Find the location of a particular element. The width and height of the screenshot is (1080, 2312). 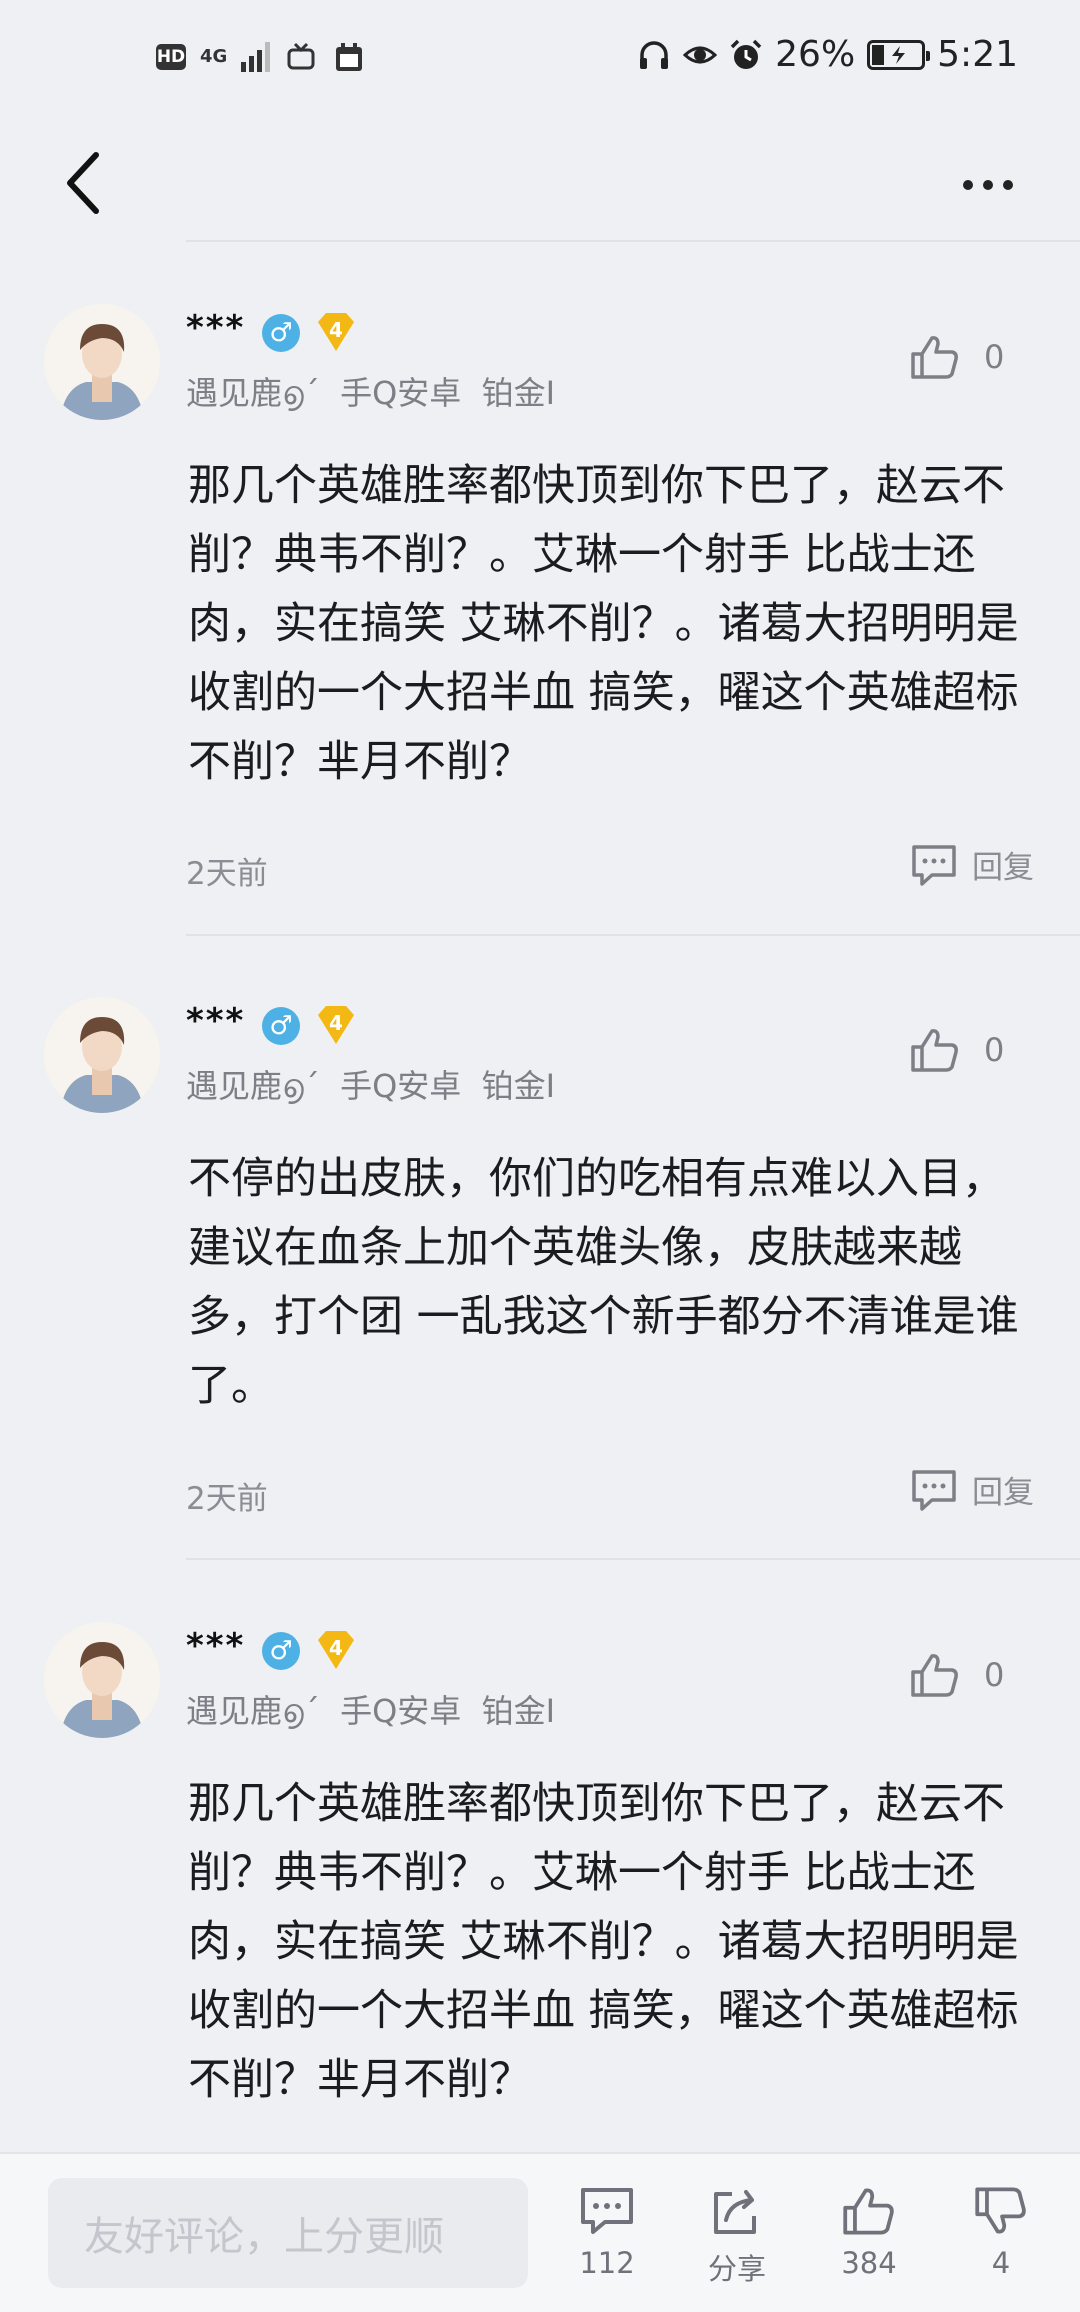

hd-icon: HD is located at coordinates (171, 57).